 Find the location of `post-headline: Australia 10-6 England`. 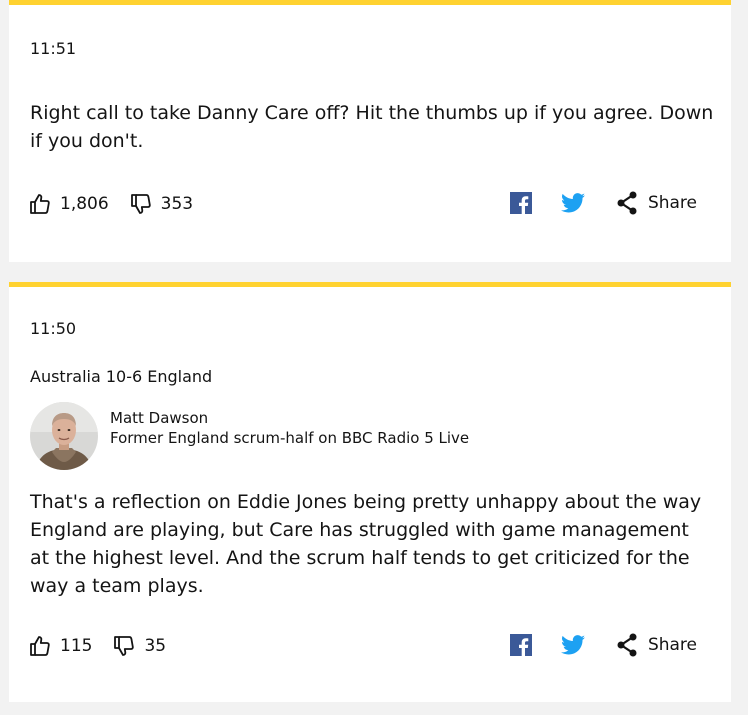

post-headline: Australia 10-6 England is located at coordinates (121, 376).